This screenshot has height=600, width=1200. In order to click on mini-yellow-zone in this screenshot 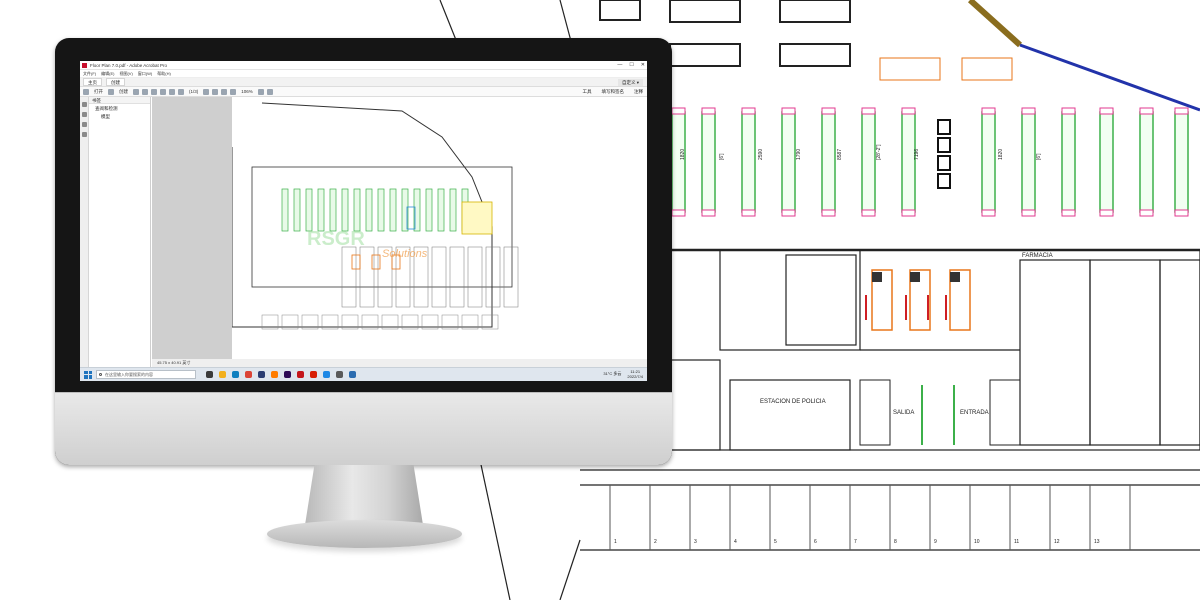, I will do `click(477, 218)`.